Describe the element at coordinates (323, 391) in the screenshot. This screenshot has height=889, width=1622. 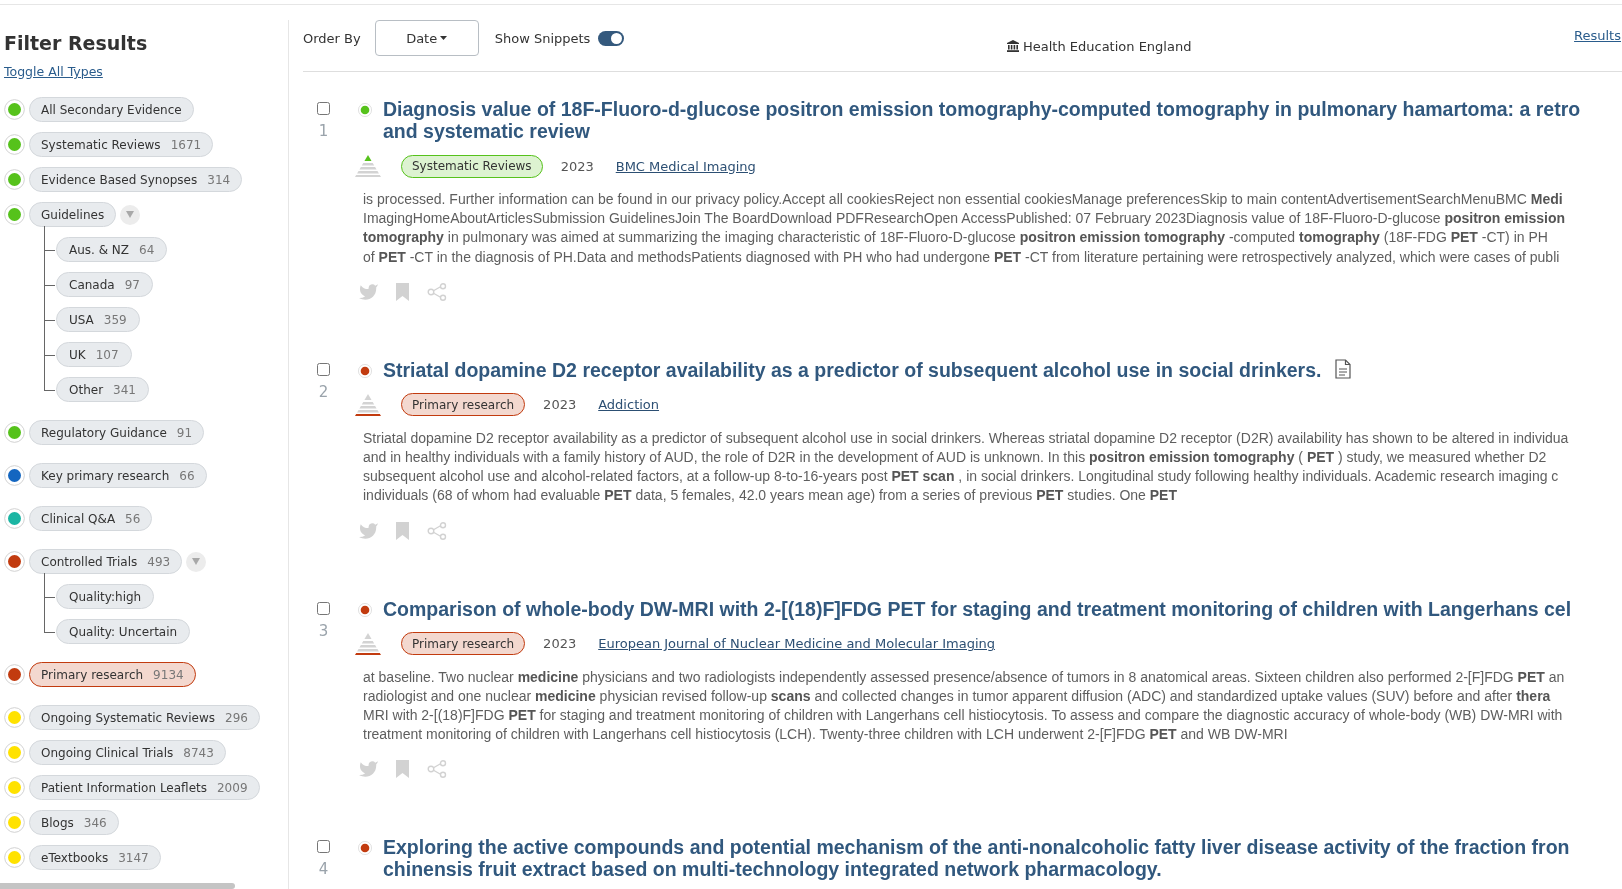
I see `result-number: 2` at that location.